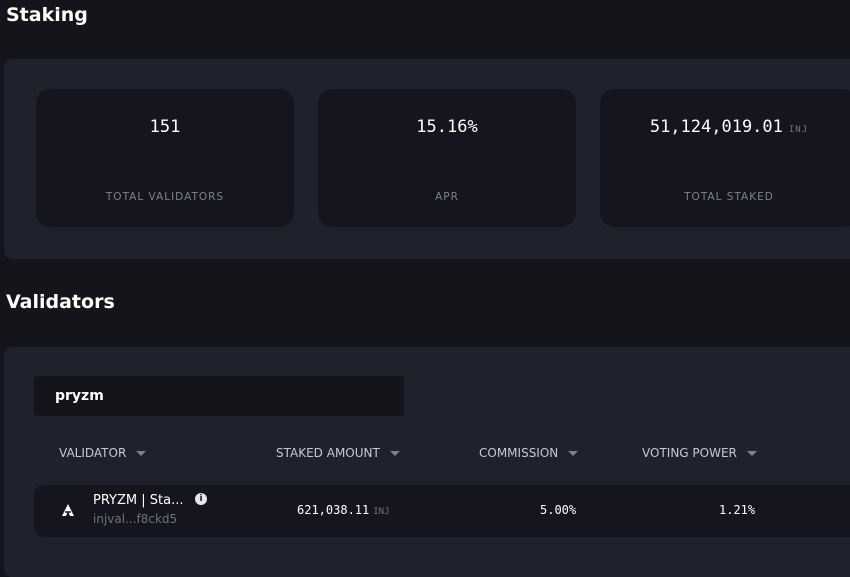 This screenshot has width=850, height=577. I want to click on validator-search-input, so click(219, 396).